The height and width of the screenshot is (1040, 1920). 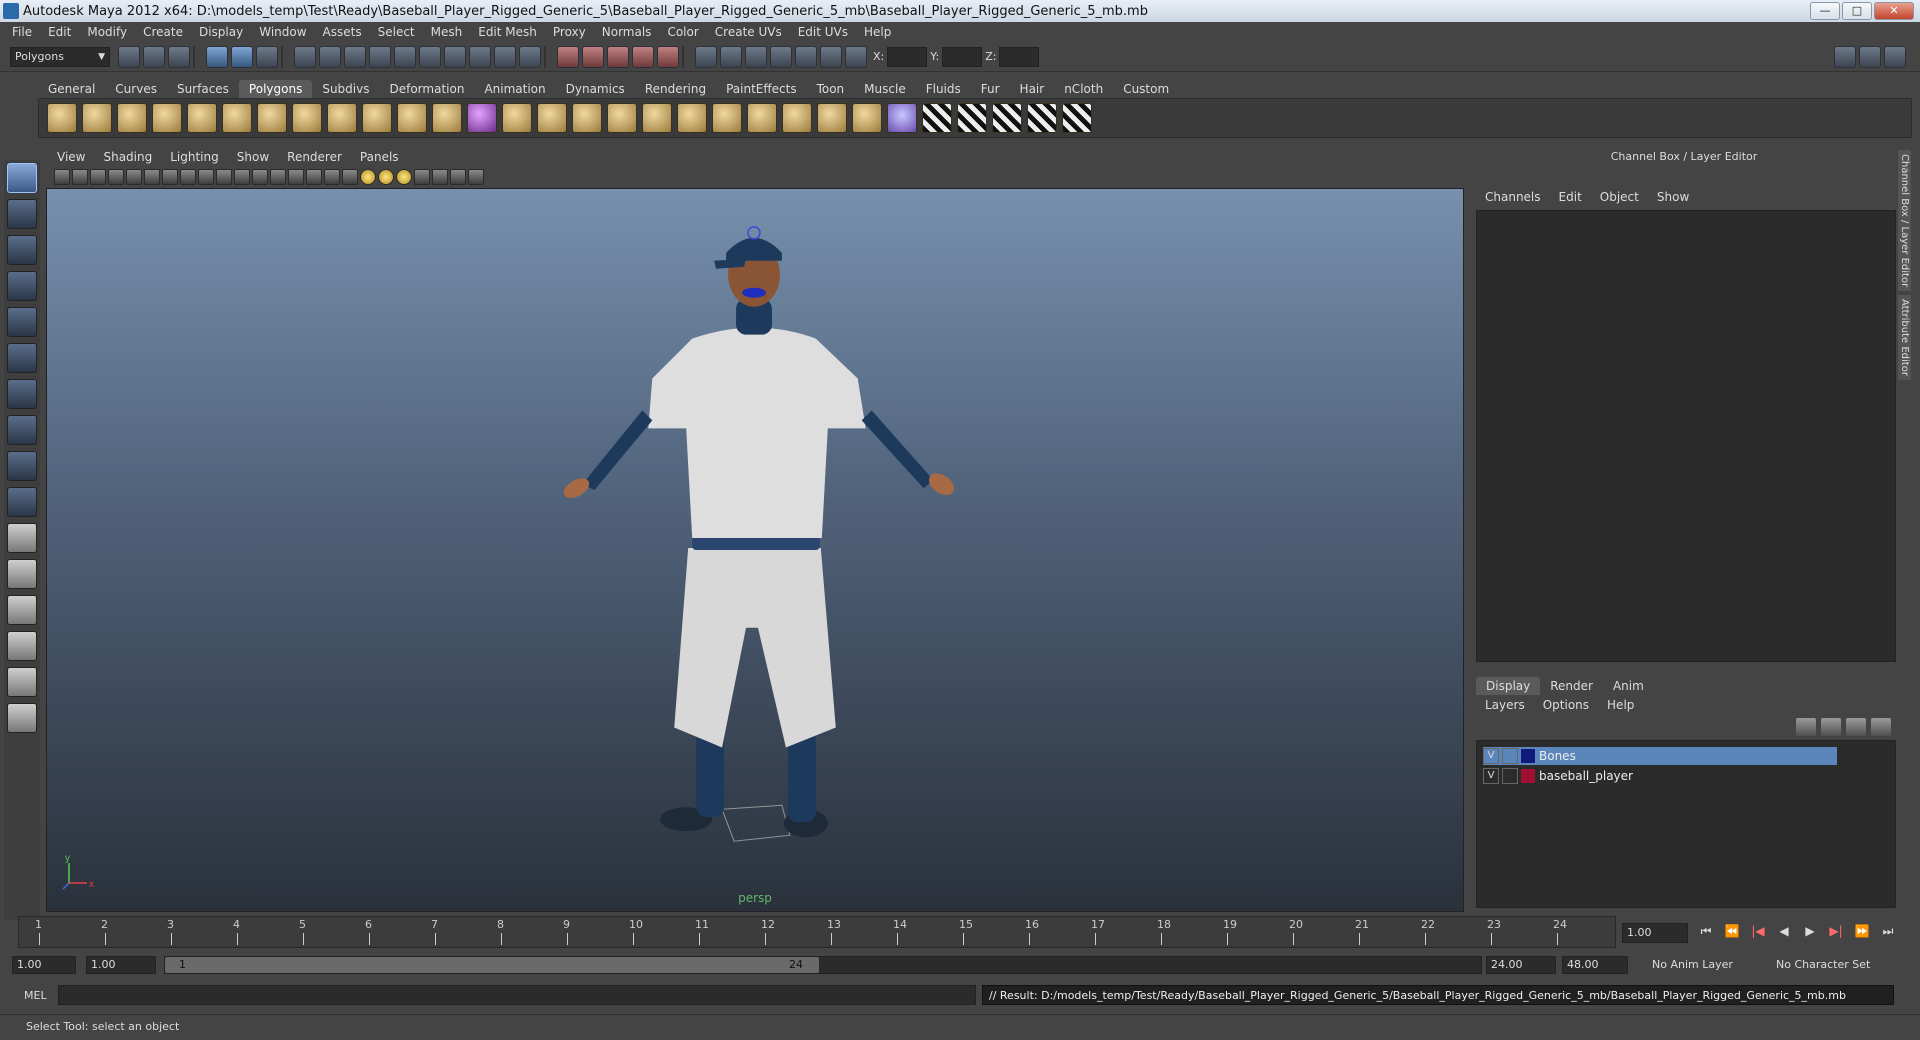 What do you see at coordinates (116, 177) in the screenshot?
I see `image-plane-icon` at bounding box center [116, 177].